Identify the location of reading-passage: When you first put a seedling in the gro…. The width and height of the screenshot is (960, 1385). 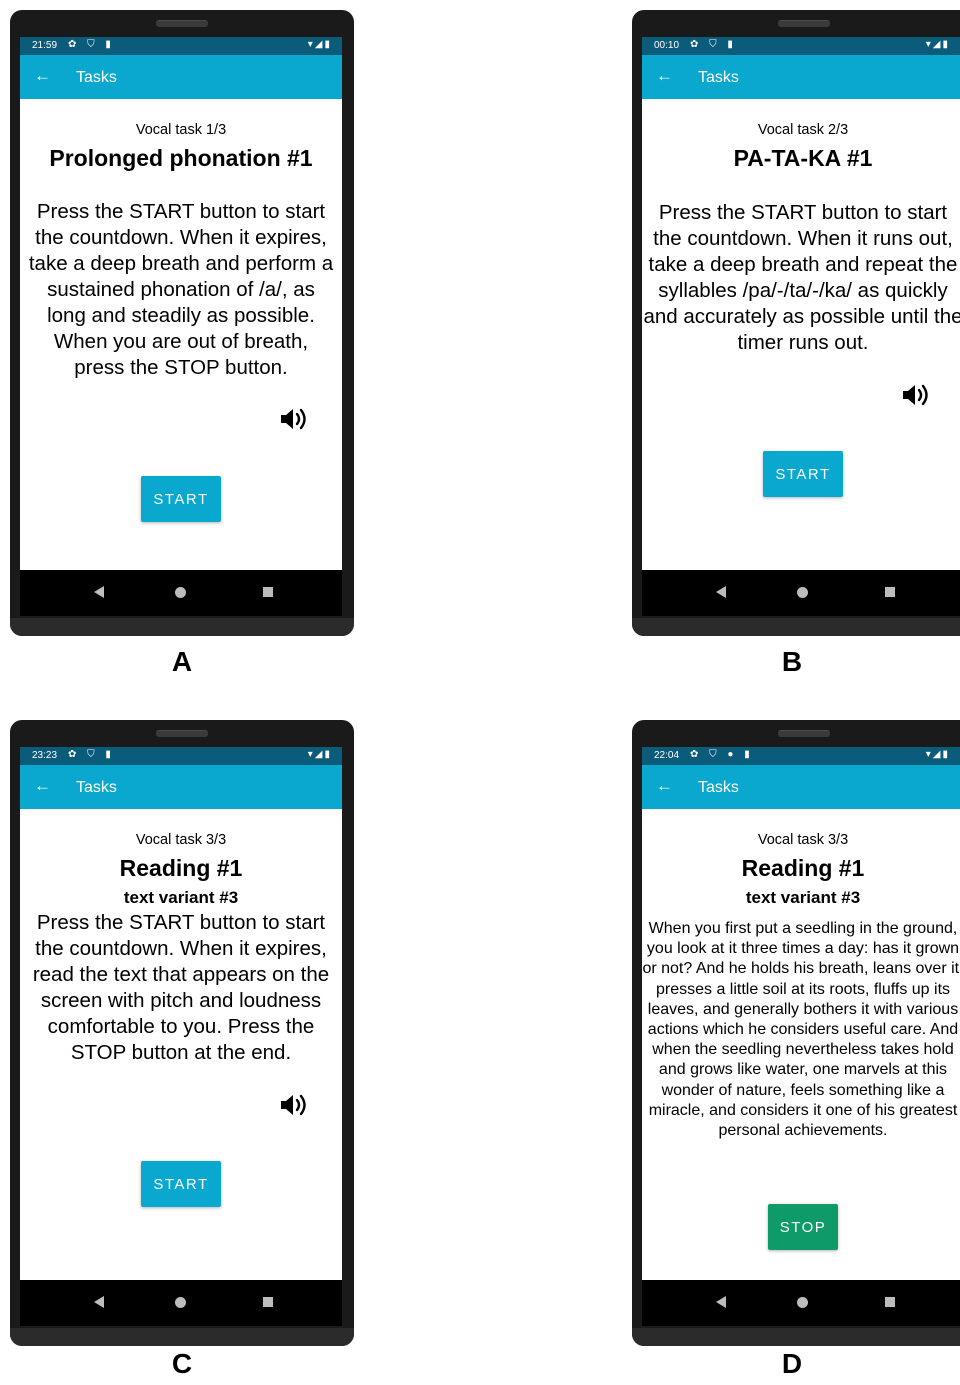
(801, 1030).